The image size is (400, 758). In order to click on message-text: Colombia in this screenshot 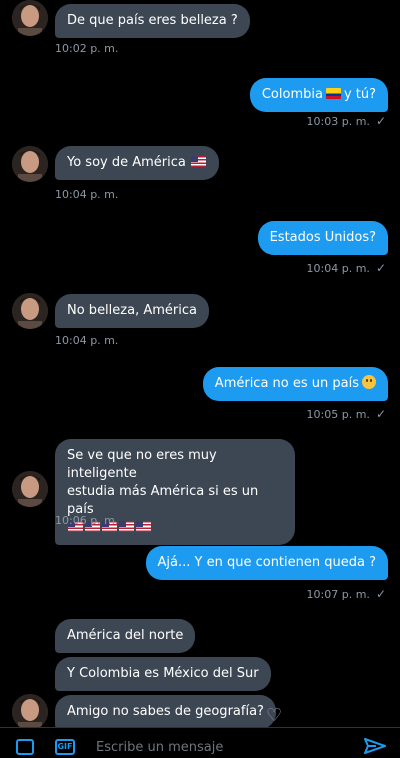, I will do `click(292, 94)`.